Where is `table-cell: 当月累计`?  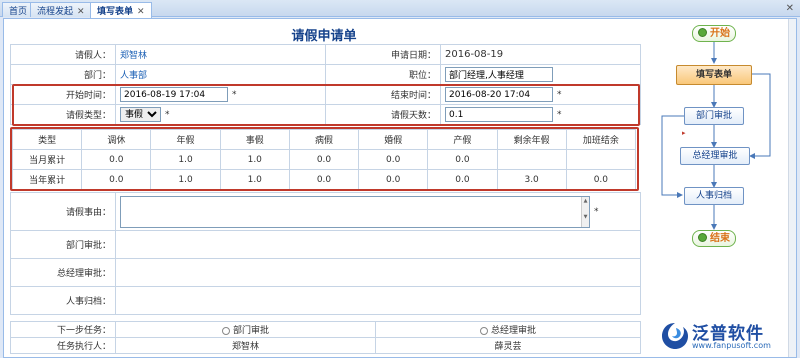 table-cell: 当月累计 is located at coordinates (47, 159).